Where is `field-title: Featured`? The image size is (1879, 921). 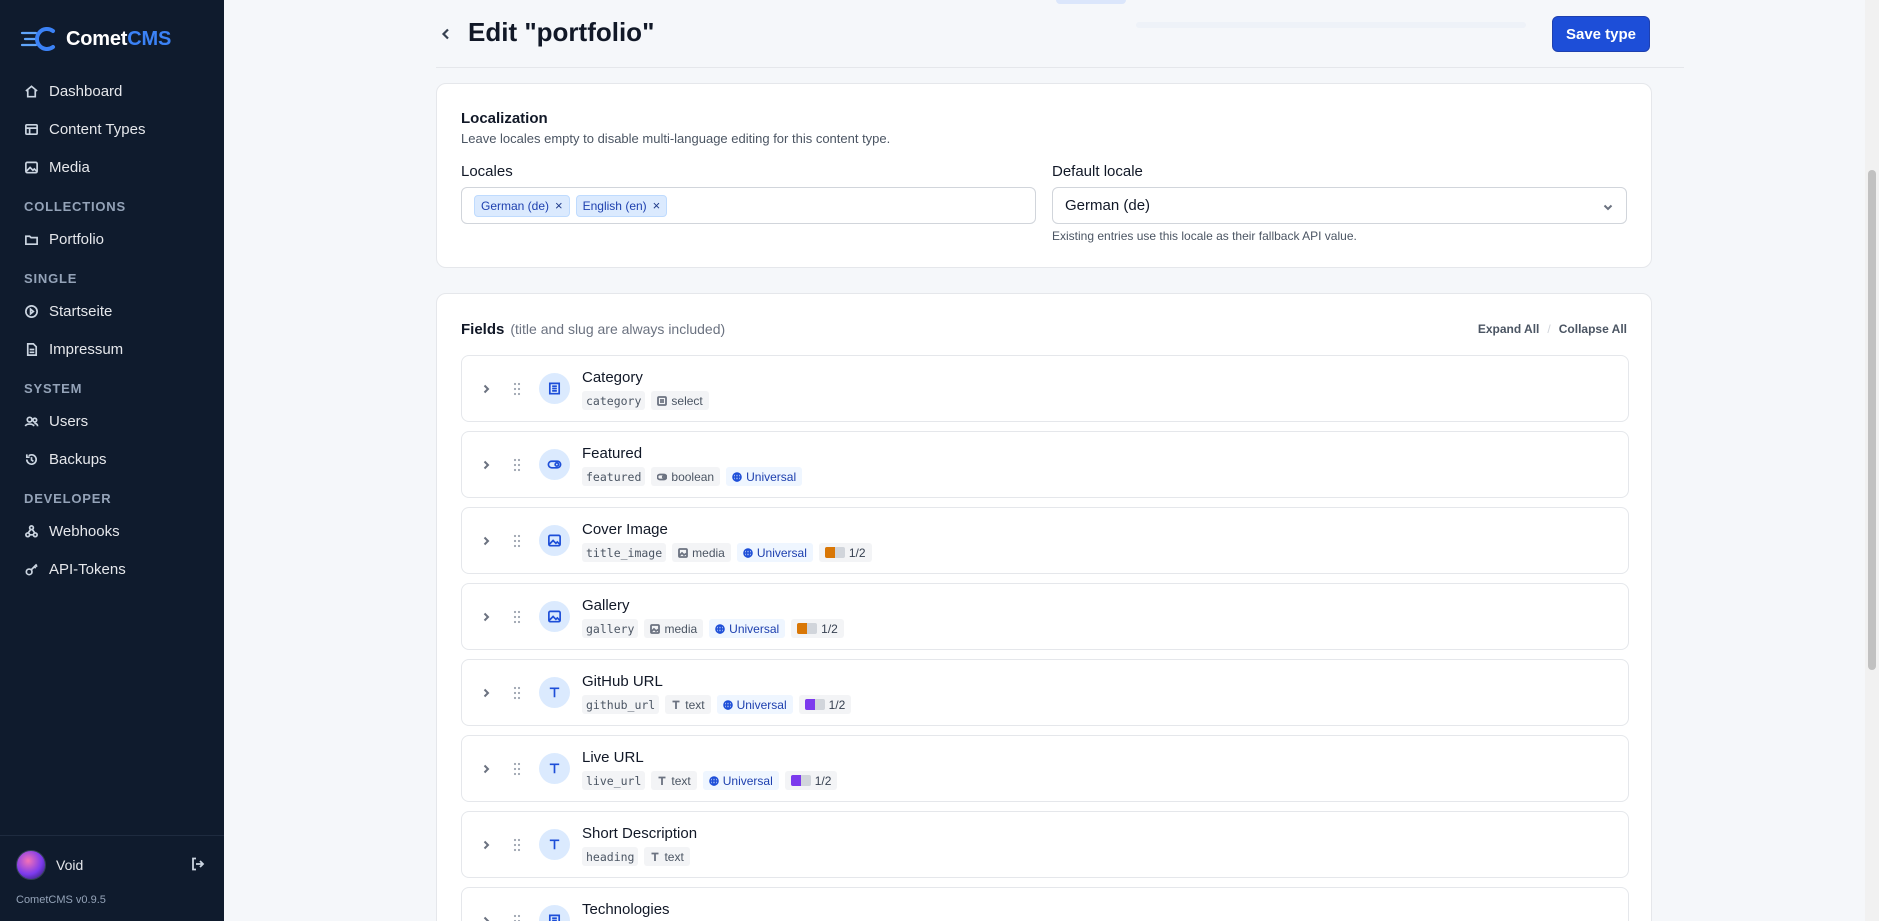 field-title: Featured is located at coordinates (612, 453).